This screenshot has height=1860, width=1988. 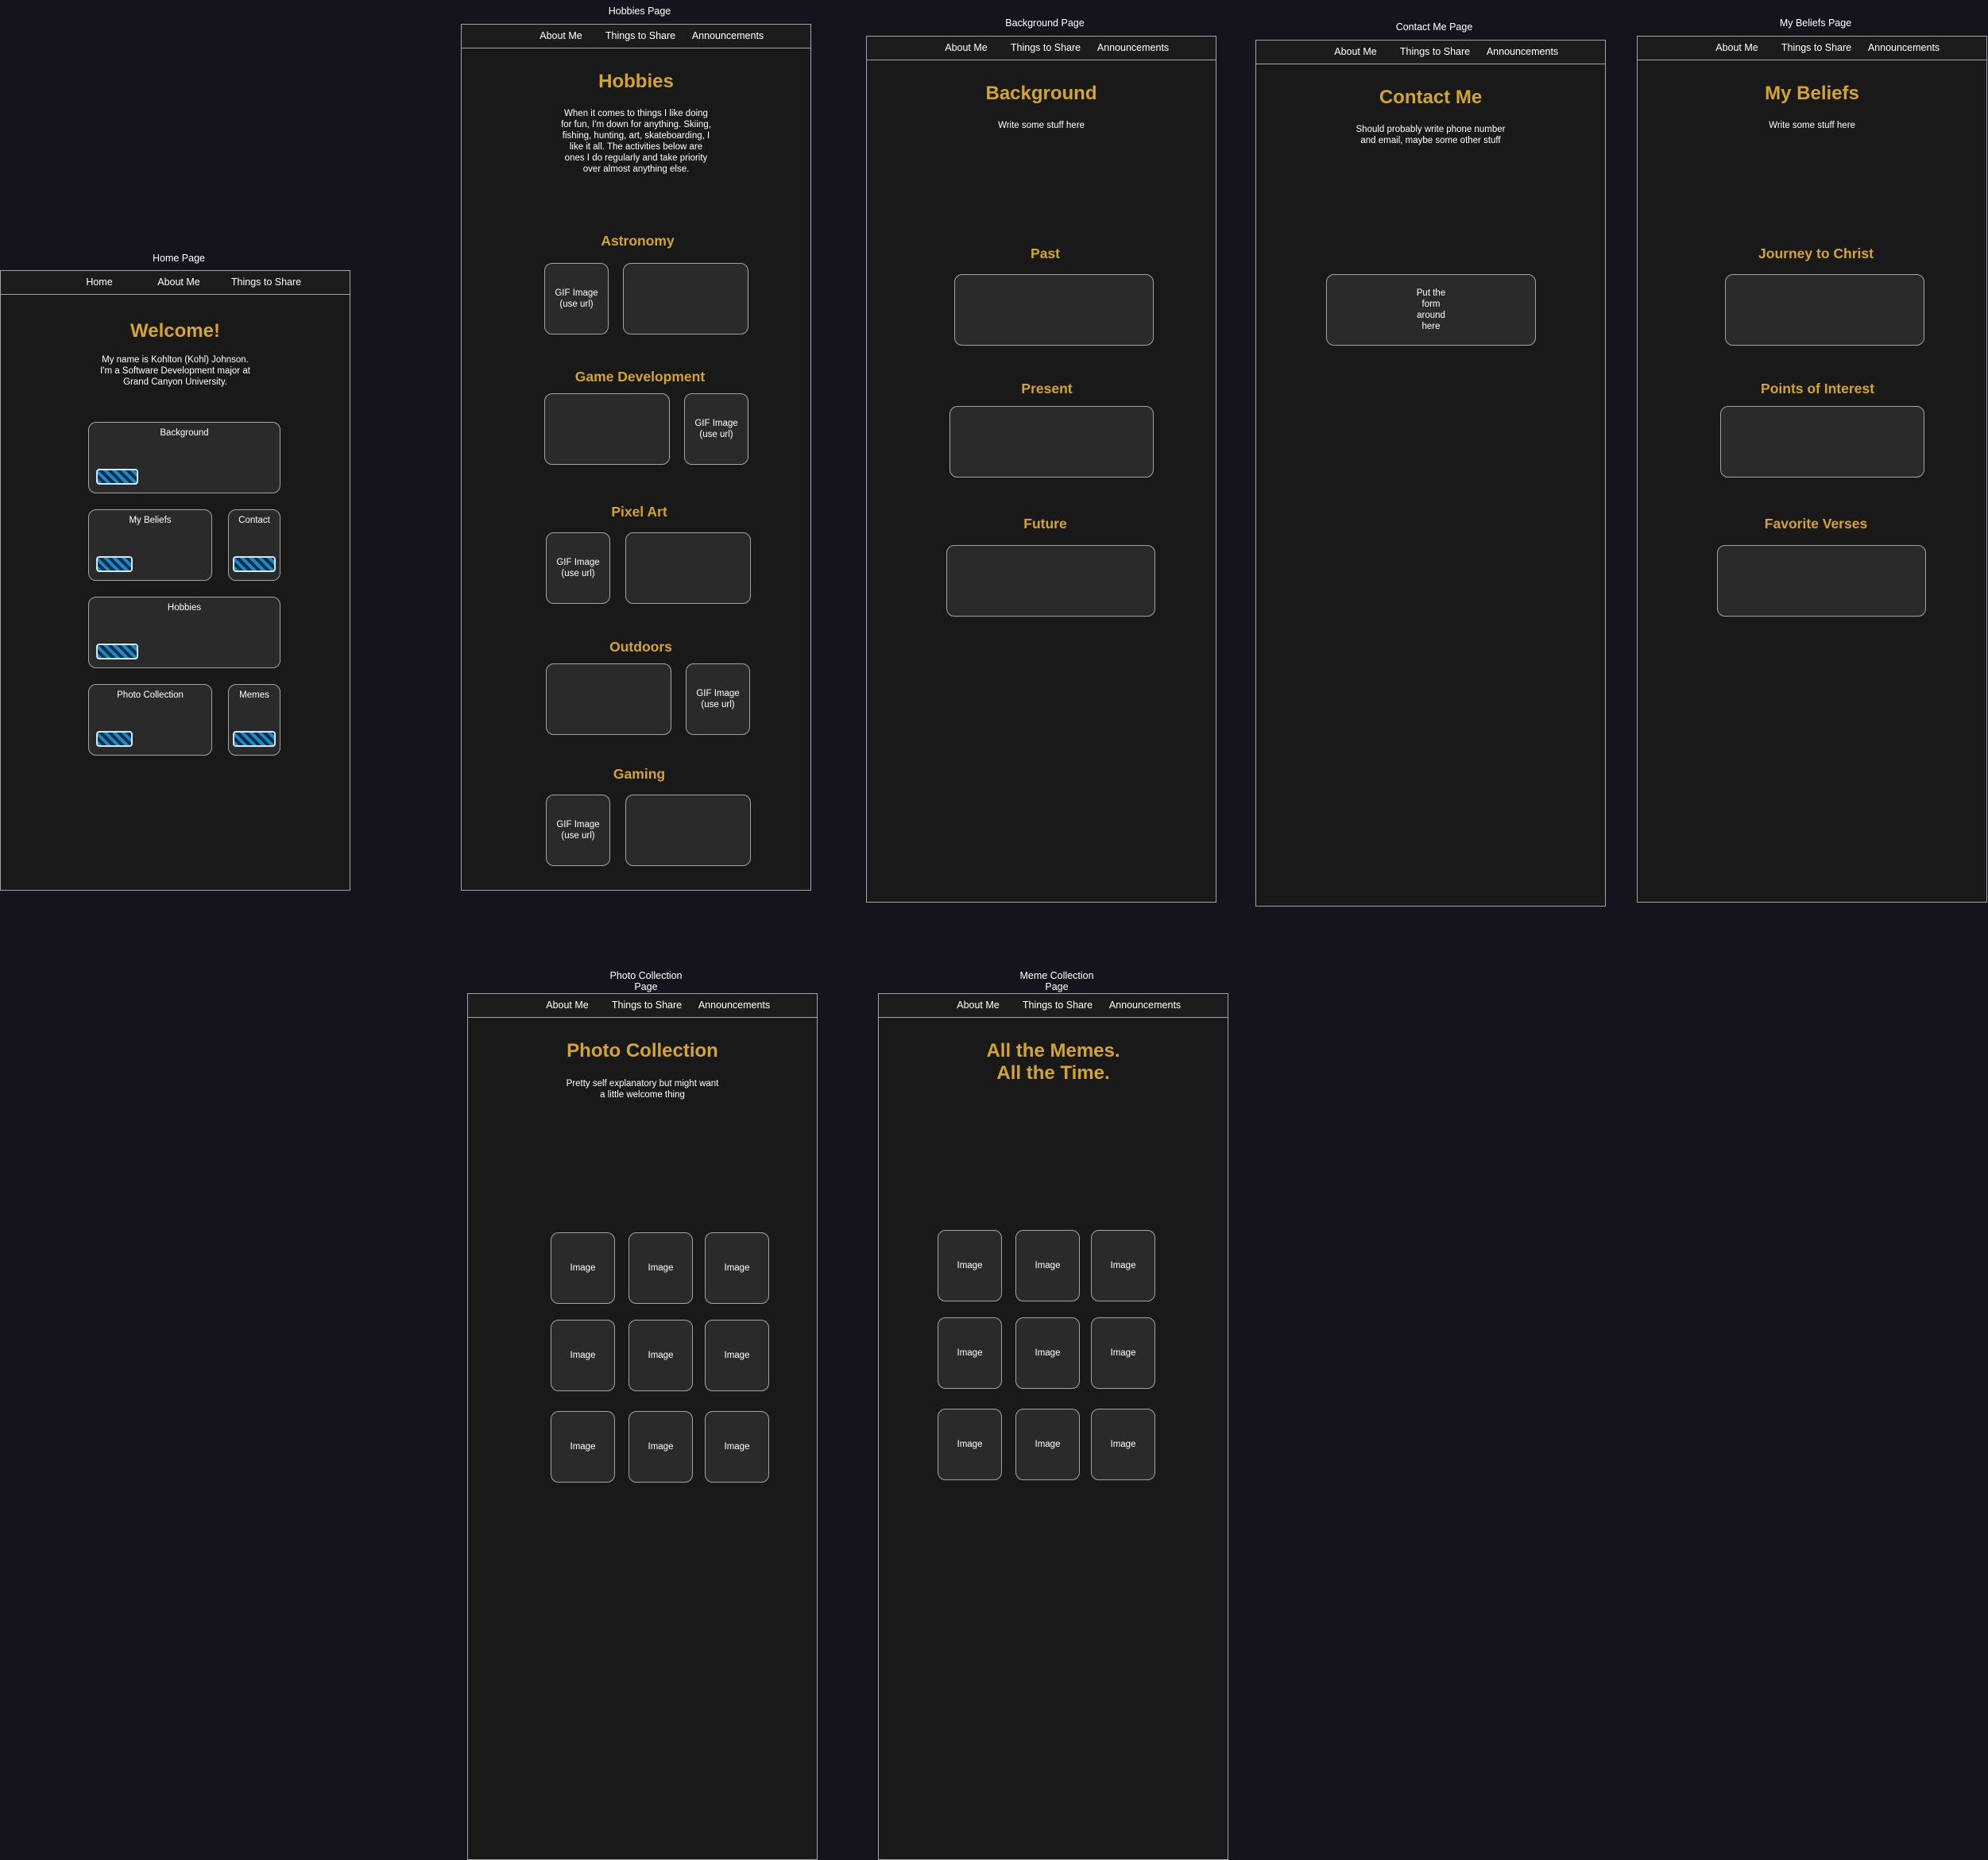 What do you see at coordinates (1816, 524) in the screenshot?
I see `section-favorite-verses-heading: Favorite Verses` at bounding box center [1816, 524].